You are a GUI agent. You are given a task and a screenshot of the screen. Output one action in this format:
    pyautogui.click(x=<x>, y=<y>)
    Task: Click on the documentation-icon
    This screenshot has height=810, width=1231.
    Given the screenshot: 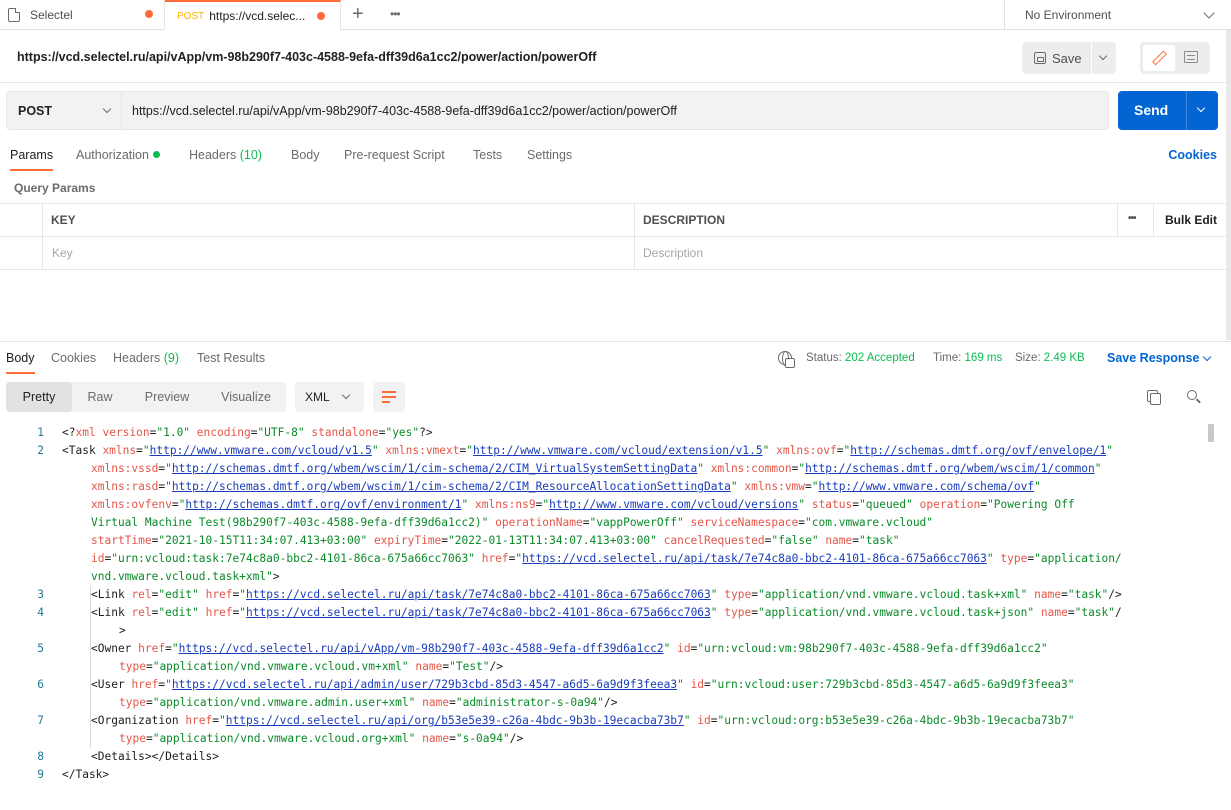 What is the action you would take?
    pyautogui.click(x=1191, y=57)
    